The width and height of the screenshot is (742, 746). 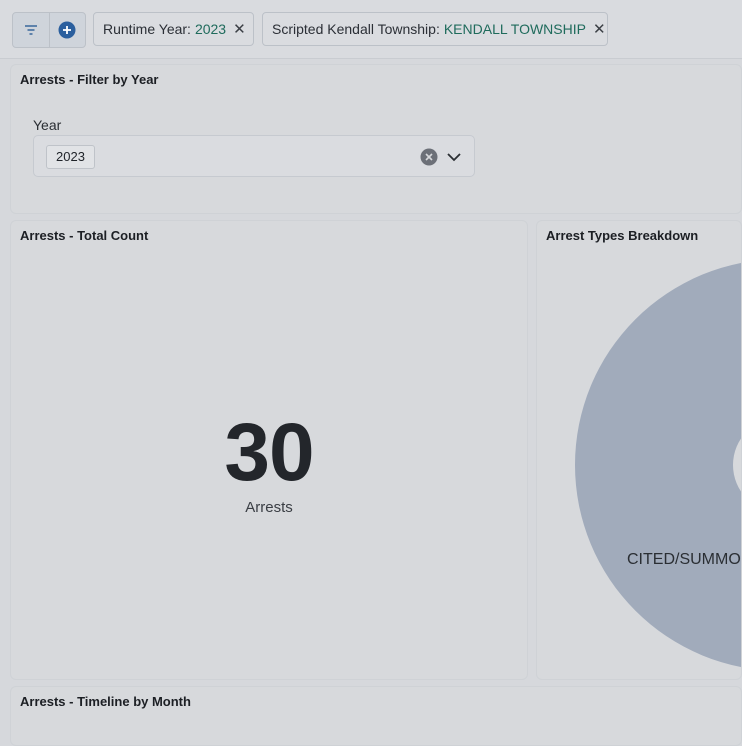 I want to click on panel-title: Arrests - Filter by Year, so click(x=89, y=79).